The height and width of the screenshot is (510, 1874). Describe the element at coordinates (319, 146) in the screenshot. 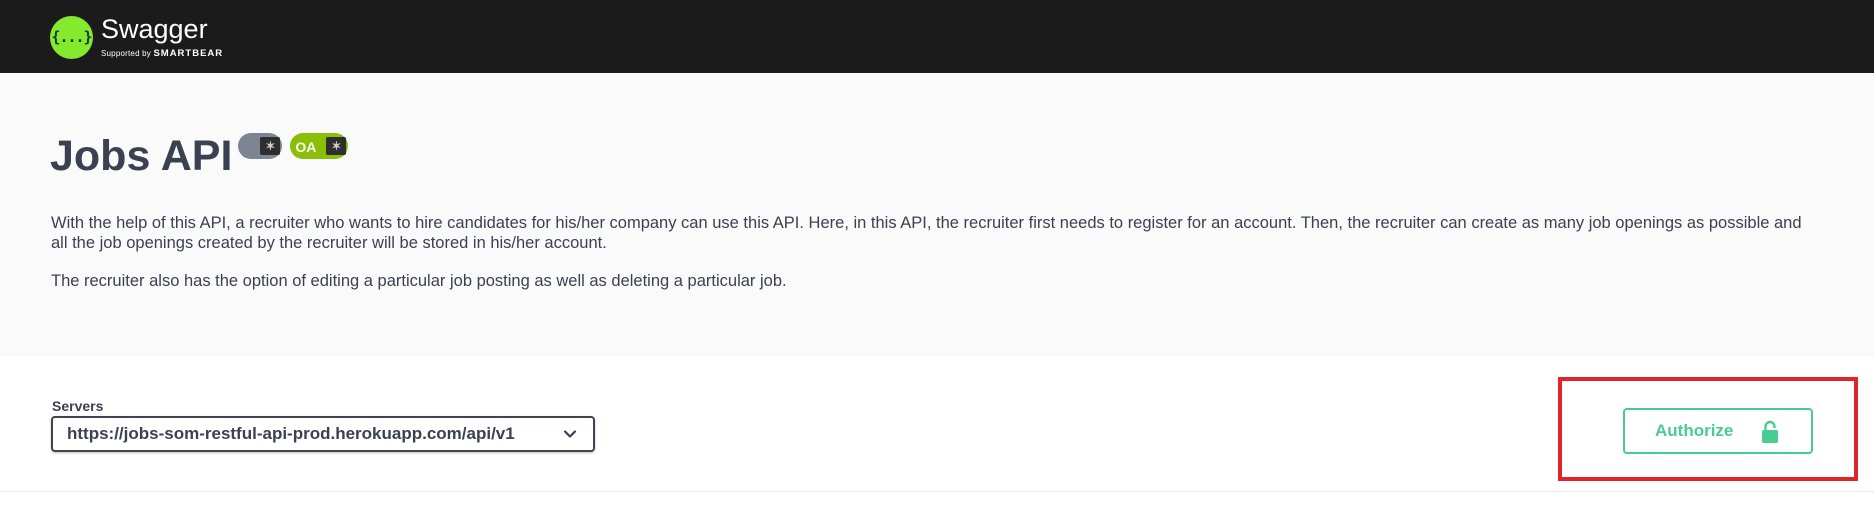

I see `oas-badge: OA ✶` at that location.